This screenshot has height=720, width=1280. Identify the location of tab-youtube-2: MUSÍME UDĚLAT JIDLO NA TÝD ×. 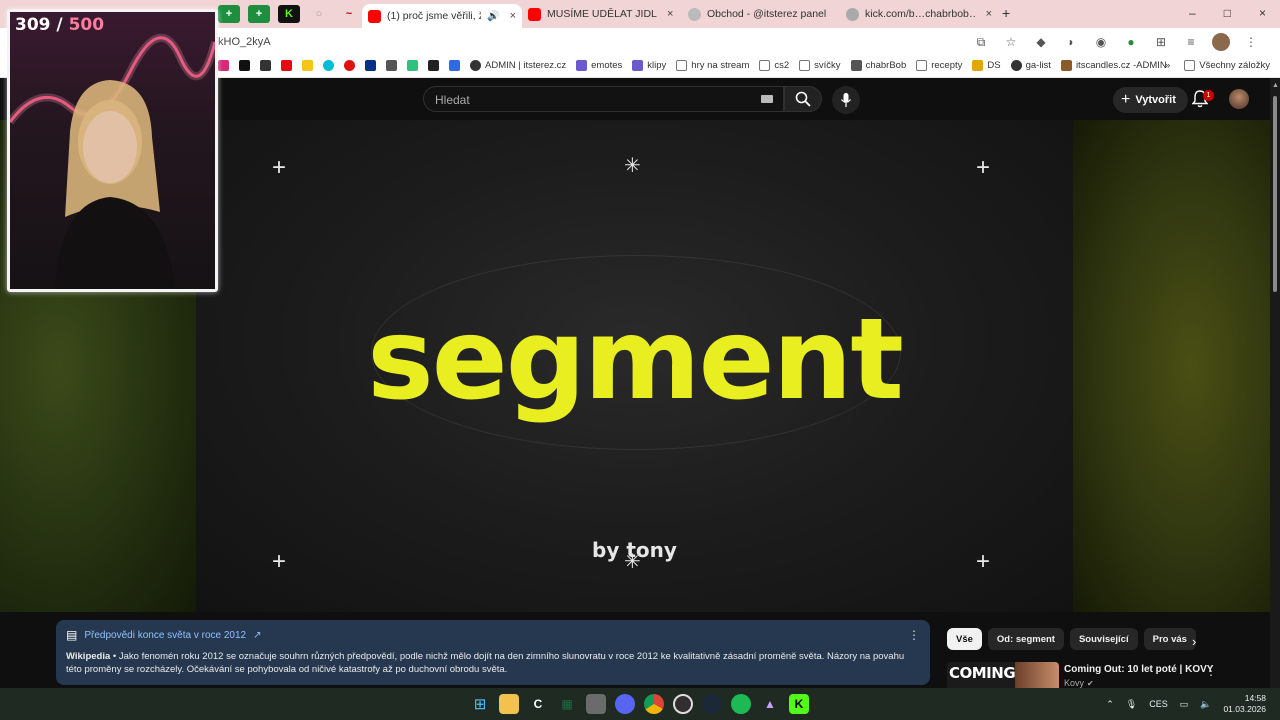
(603, 14).